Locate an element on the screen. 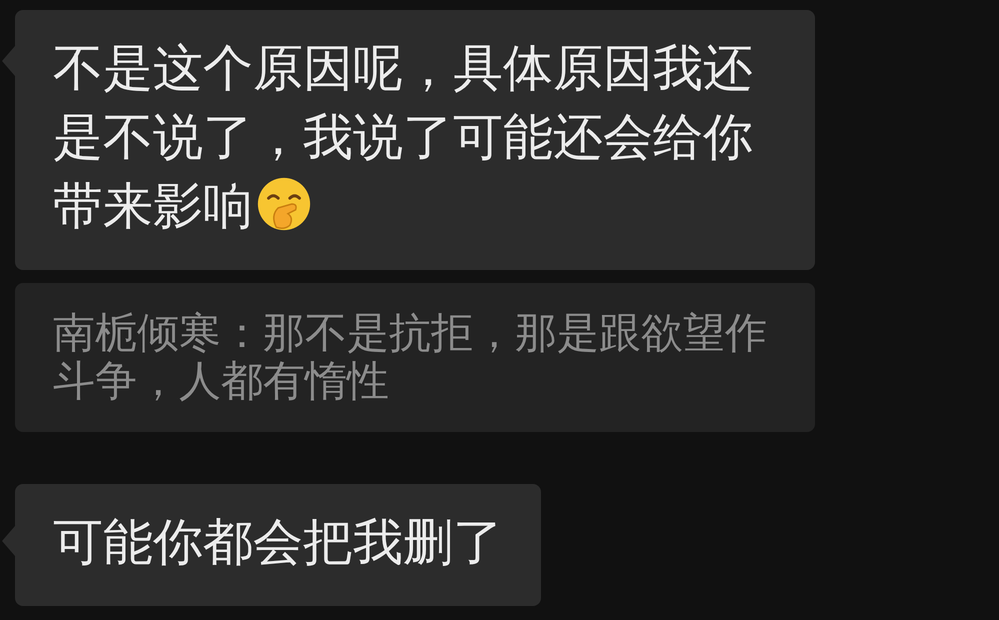  quote-text: 南栀倾寒：那不是抗拒，那是跟欲望作斗争，人都有惰性 is located at coordinates (410, 357).